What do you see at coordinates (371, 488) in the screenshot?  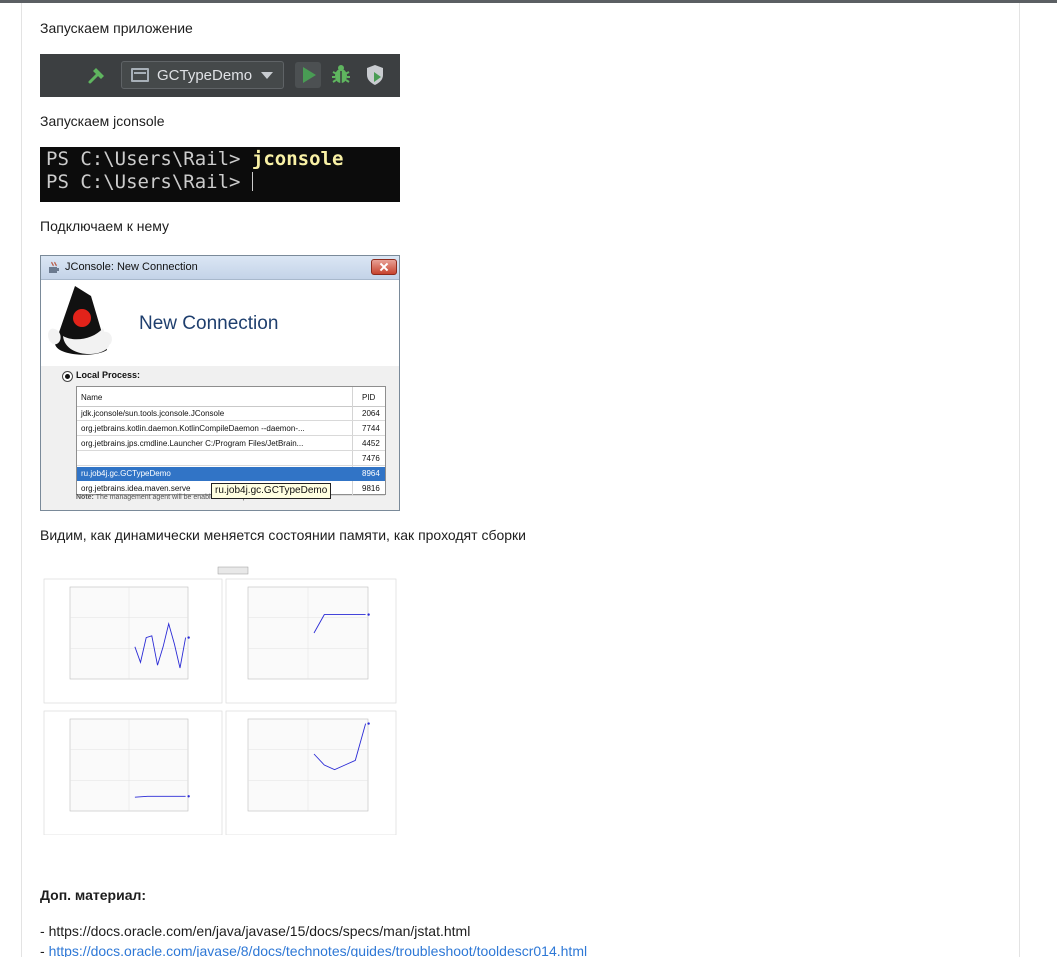 I see `process-pid: 9816` at bounding box center [371, 488].